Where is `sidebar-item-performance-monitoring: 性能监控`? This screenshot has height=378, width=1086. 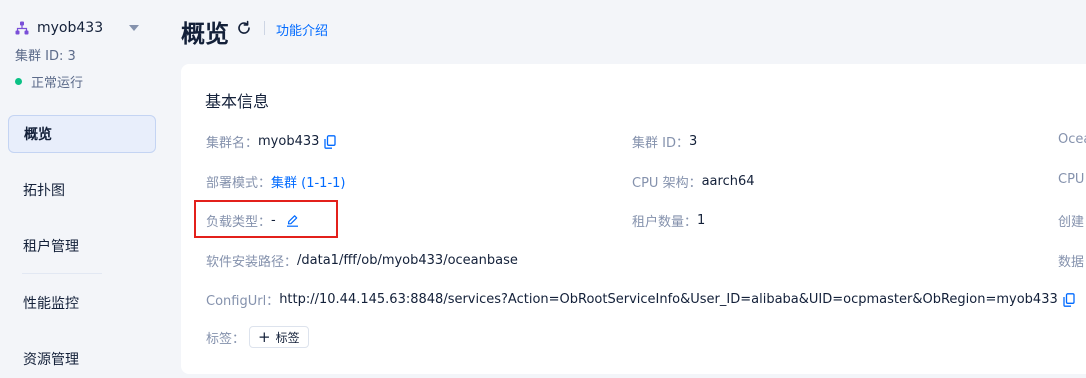 sidebar-item-performance-monitoring: 性能监控 is located at coordinates (82, 303).